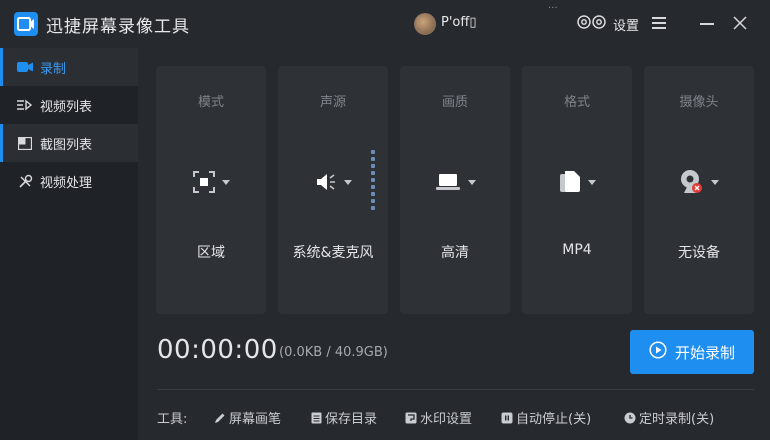  I want to click on play-circle-icon, so click(658, 352).